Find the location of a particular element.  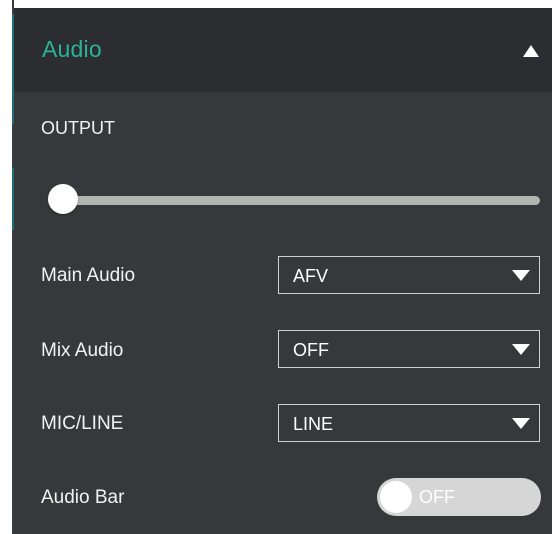

main-audio-value: AFV is located at coordinates (311, 276).